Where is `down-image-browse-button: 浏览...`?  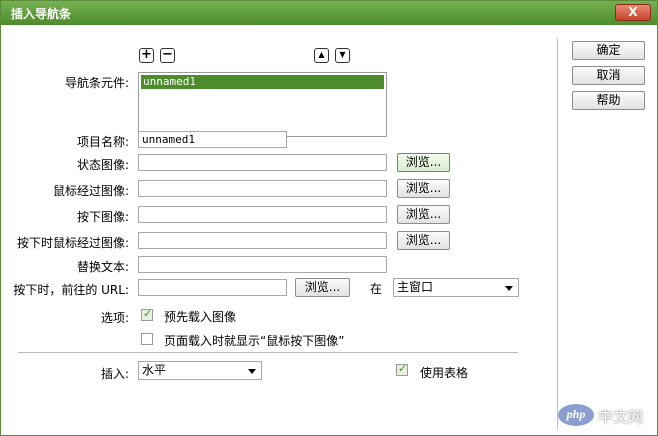
down-image-browse-button: 浏览... is located at coordinates (423, 214).